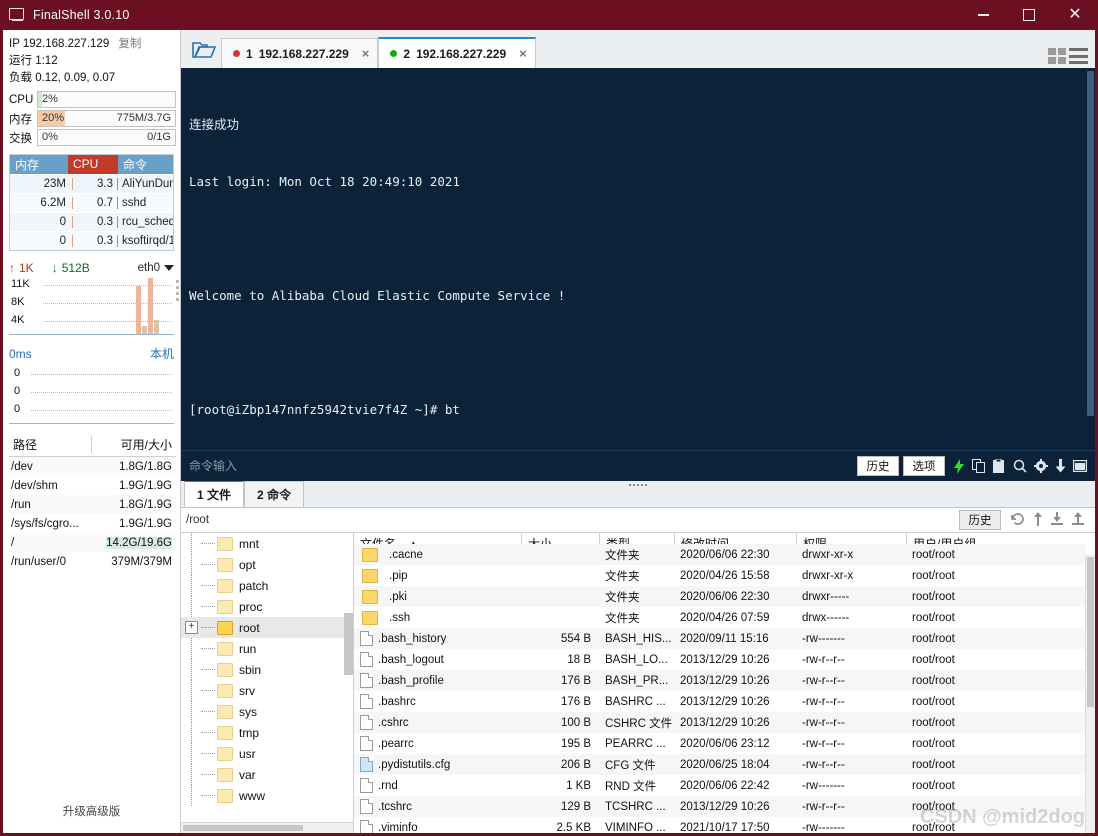 The width and height of the screenshot is (1098, 836). I want to click on process-col-cpu: CPU, so click(93, 164).